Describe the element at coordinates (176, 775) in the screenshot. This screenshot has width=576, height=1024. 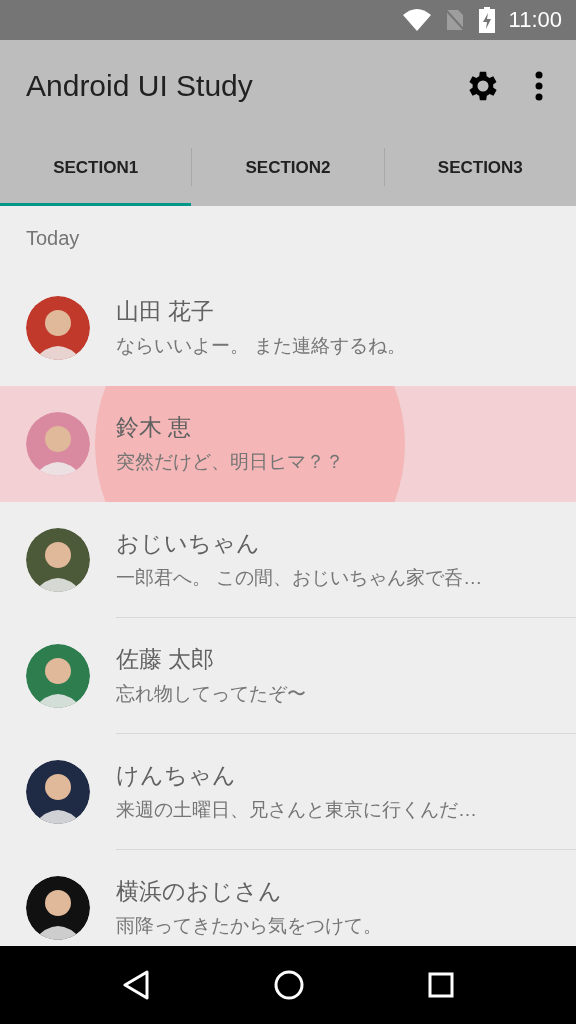
I see `contact-name: けんちゃん` at that location.